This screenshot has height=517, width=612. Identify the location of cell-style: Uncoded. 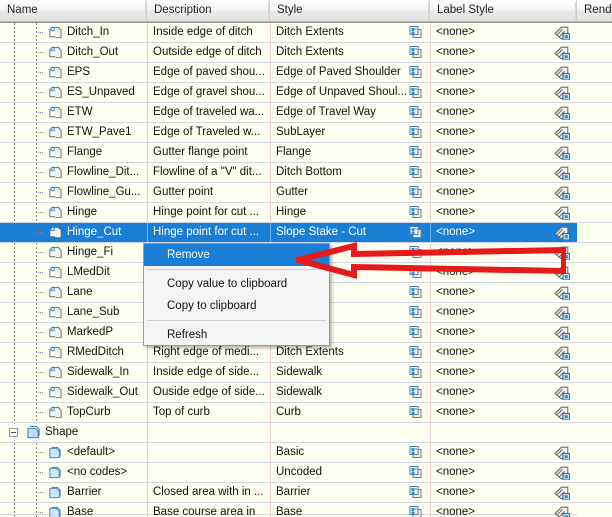
(350, 472).